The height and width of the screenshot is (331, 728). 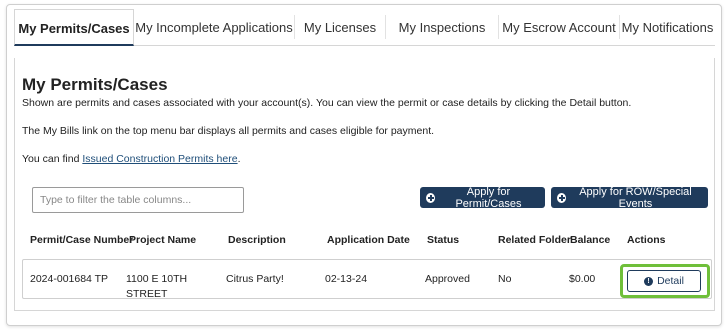 I want to click on cell-permit-number: 2024-001684 TP, so click(x=69, y=279).